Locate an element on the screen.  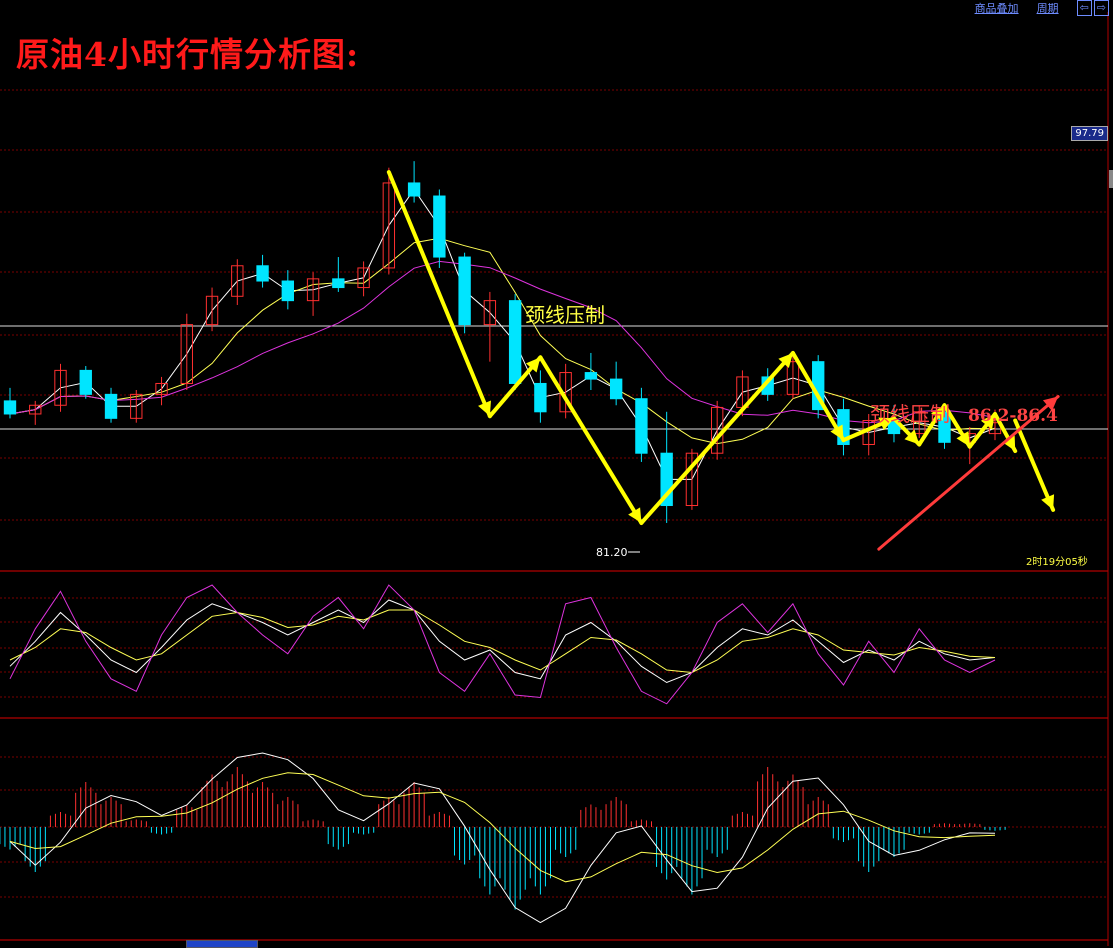
kdj-panel is located at coordinates (502, 644).